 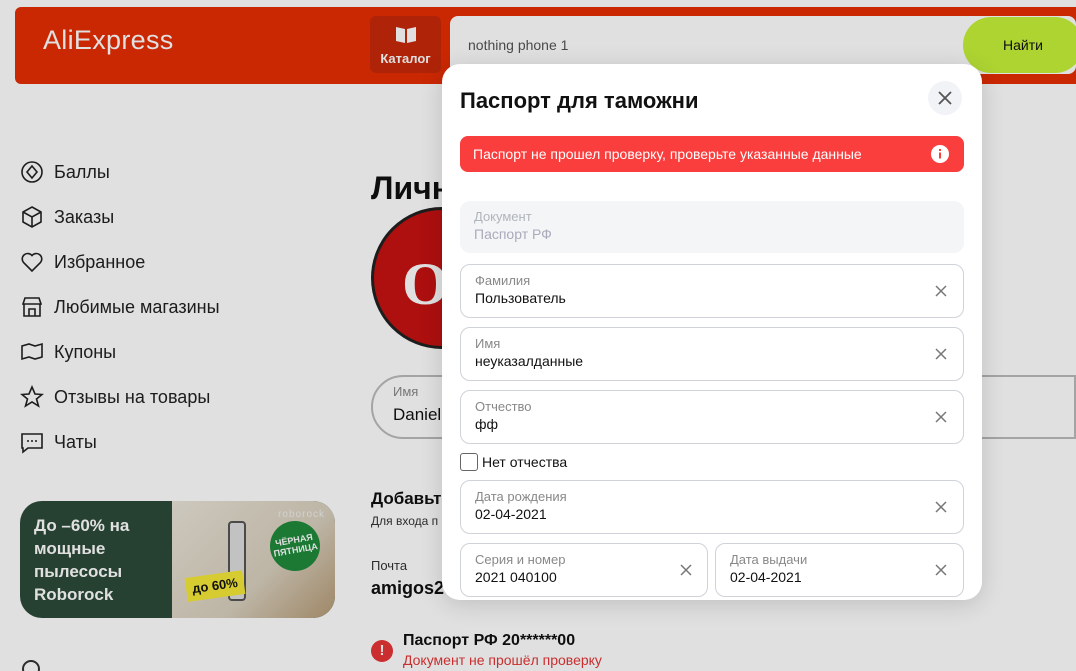 I want to click on series-number-field: Серия и номер 2021 040100, so click(x=584, y=570).